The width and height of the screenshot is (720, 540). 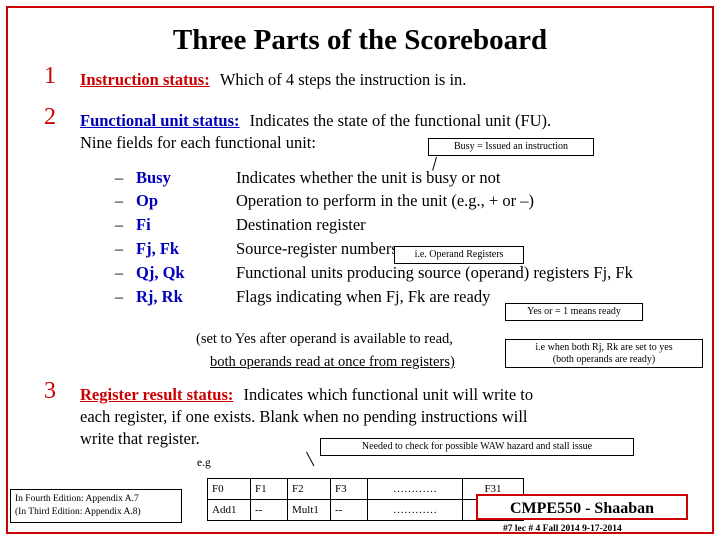 What do you see at coordinates (158, 248) in the screenshot?
I see `field-term-fj-fk: Fj, Fk` at bounding box center [158, 248].